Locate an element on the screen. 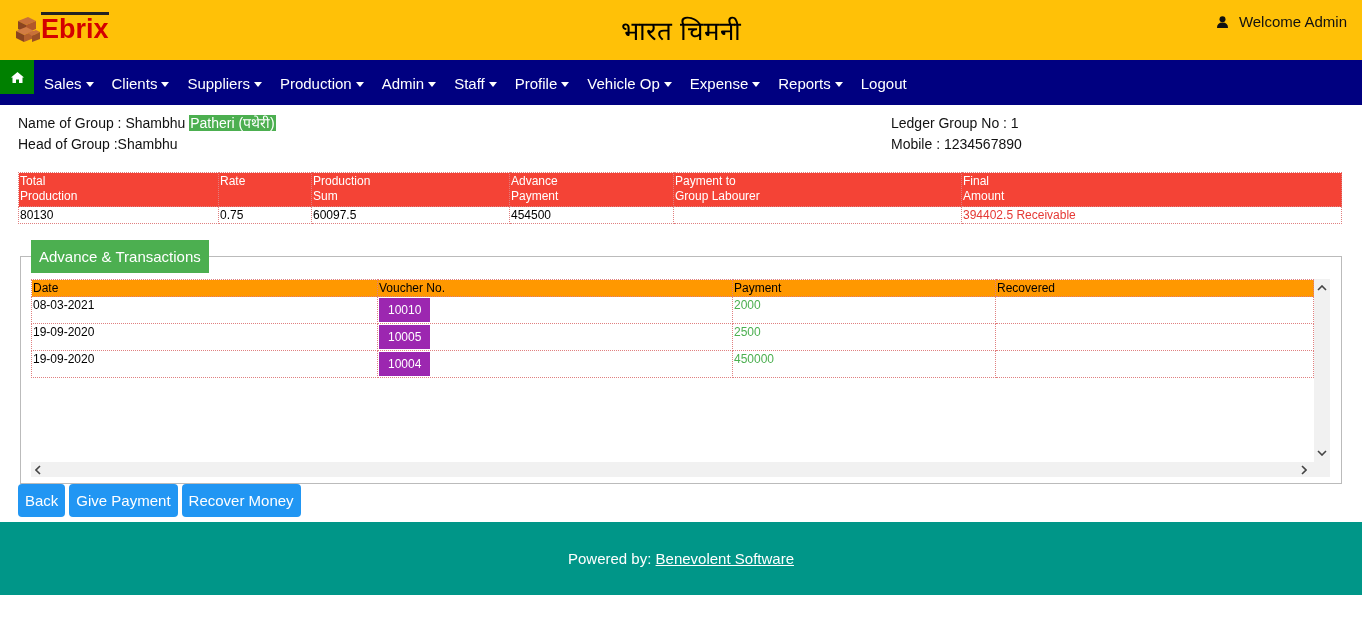 Image resolution: width=1362 pixels, height=622 pixels. table-cell: 08-03-2021 is located at coordinates (204, 310).